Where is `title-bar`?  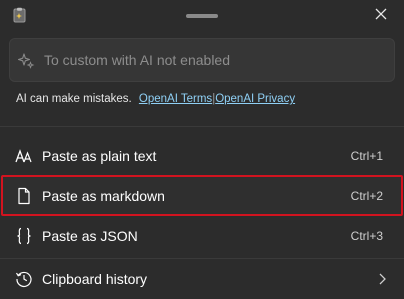
title-bar is located at coordinates (202, 16).